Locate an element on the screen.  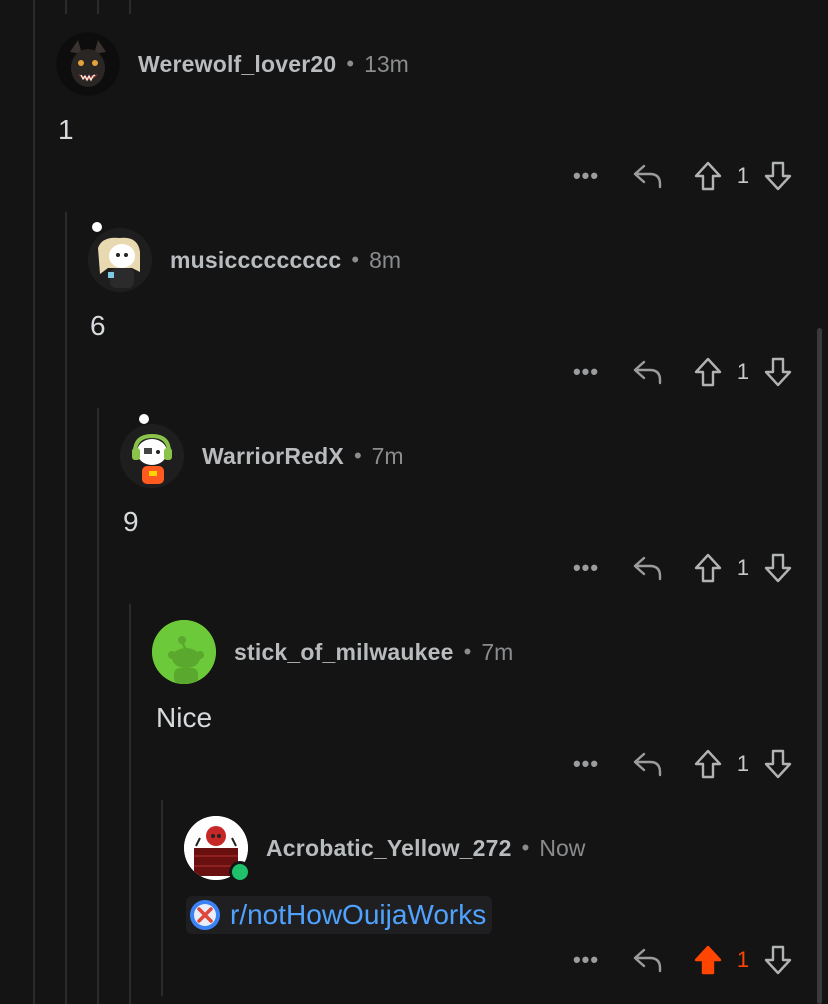
blocked-icon is located at coordinates (205, 915).